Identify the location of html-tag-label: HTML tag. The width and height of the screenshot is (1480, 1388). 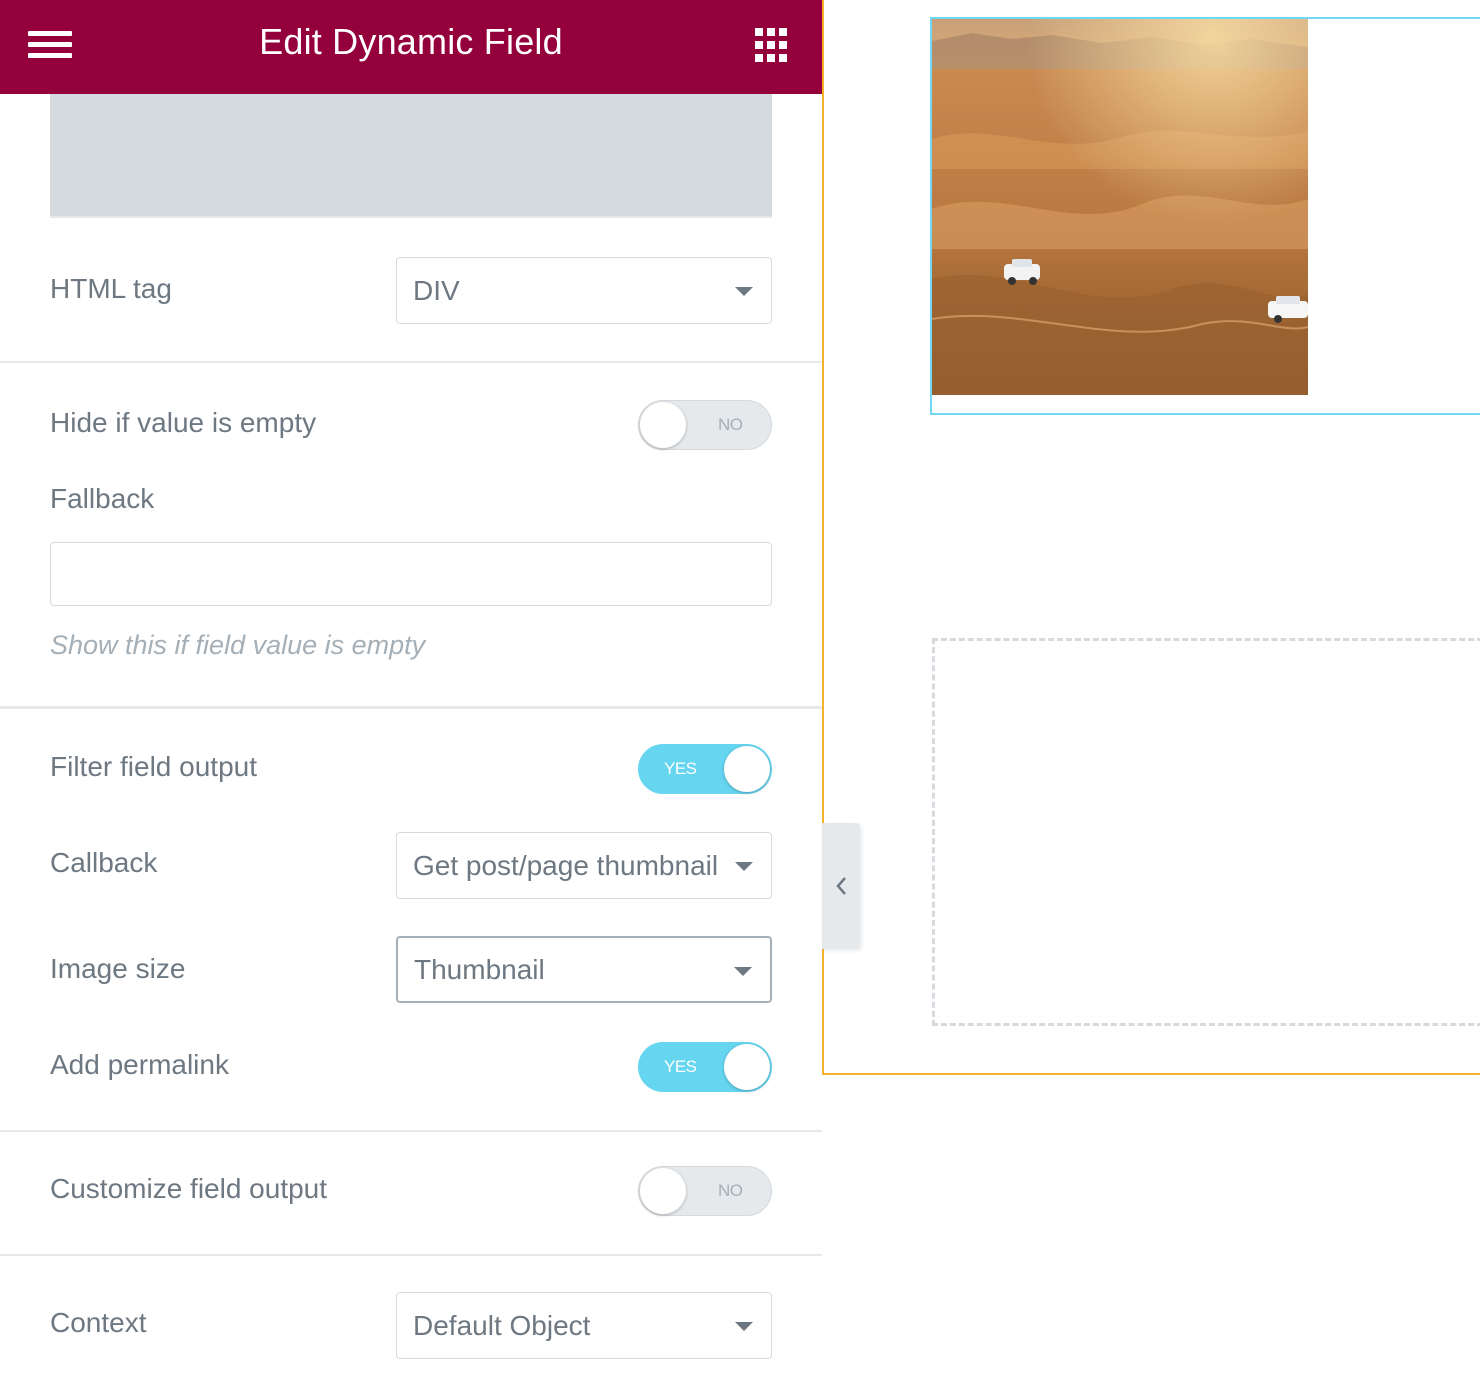
(111, 288).